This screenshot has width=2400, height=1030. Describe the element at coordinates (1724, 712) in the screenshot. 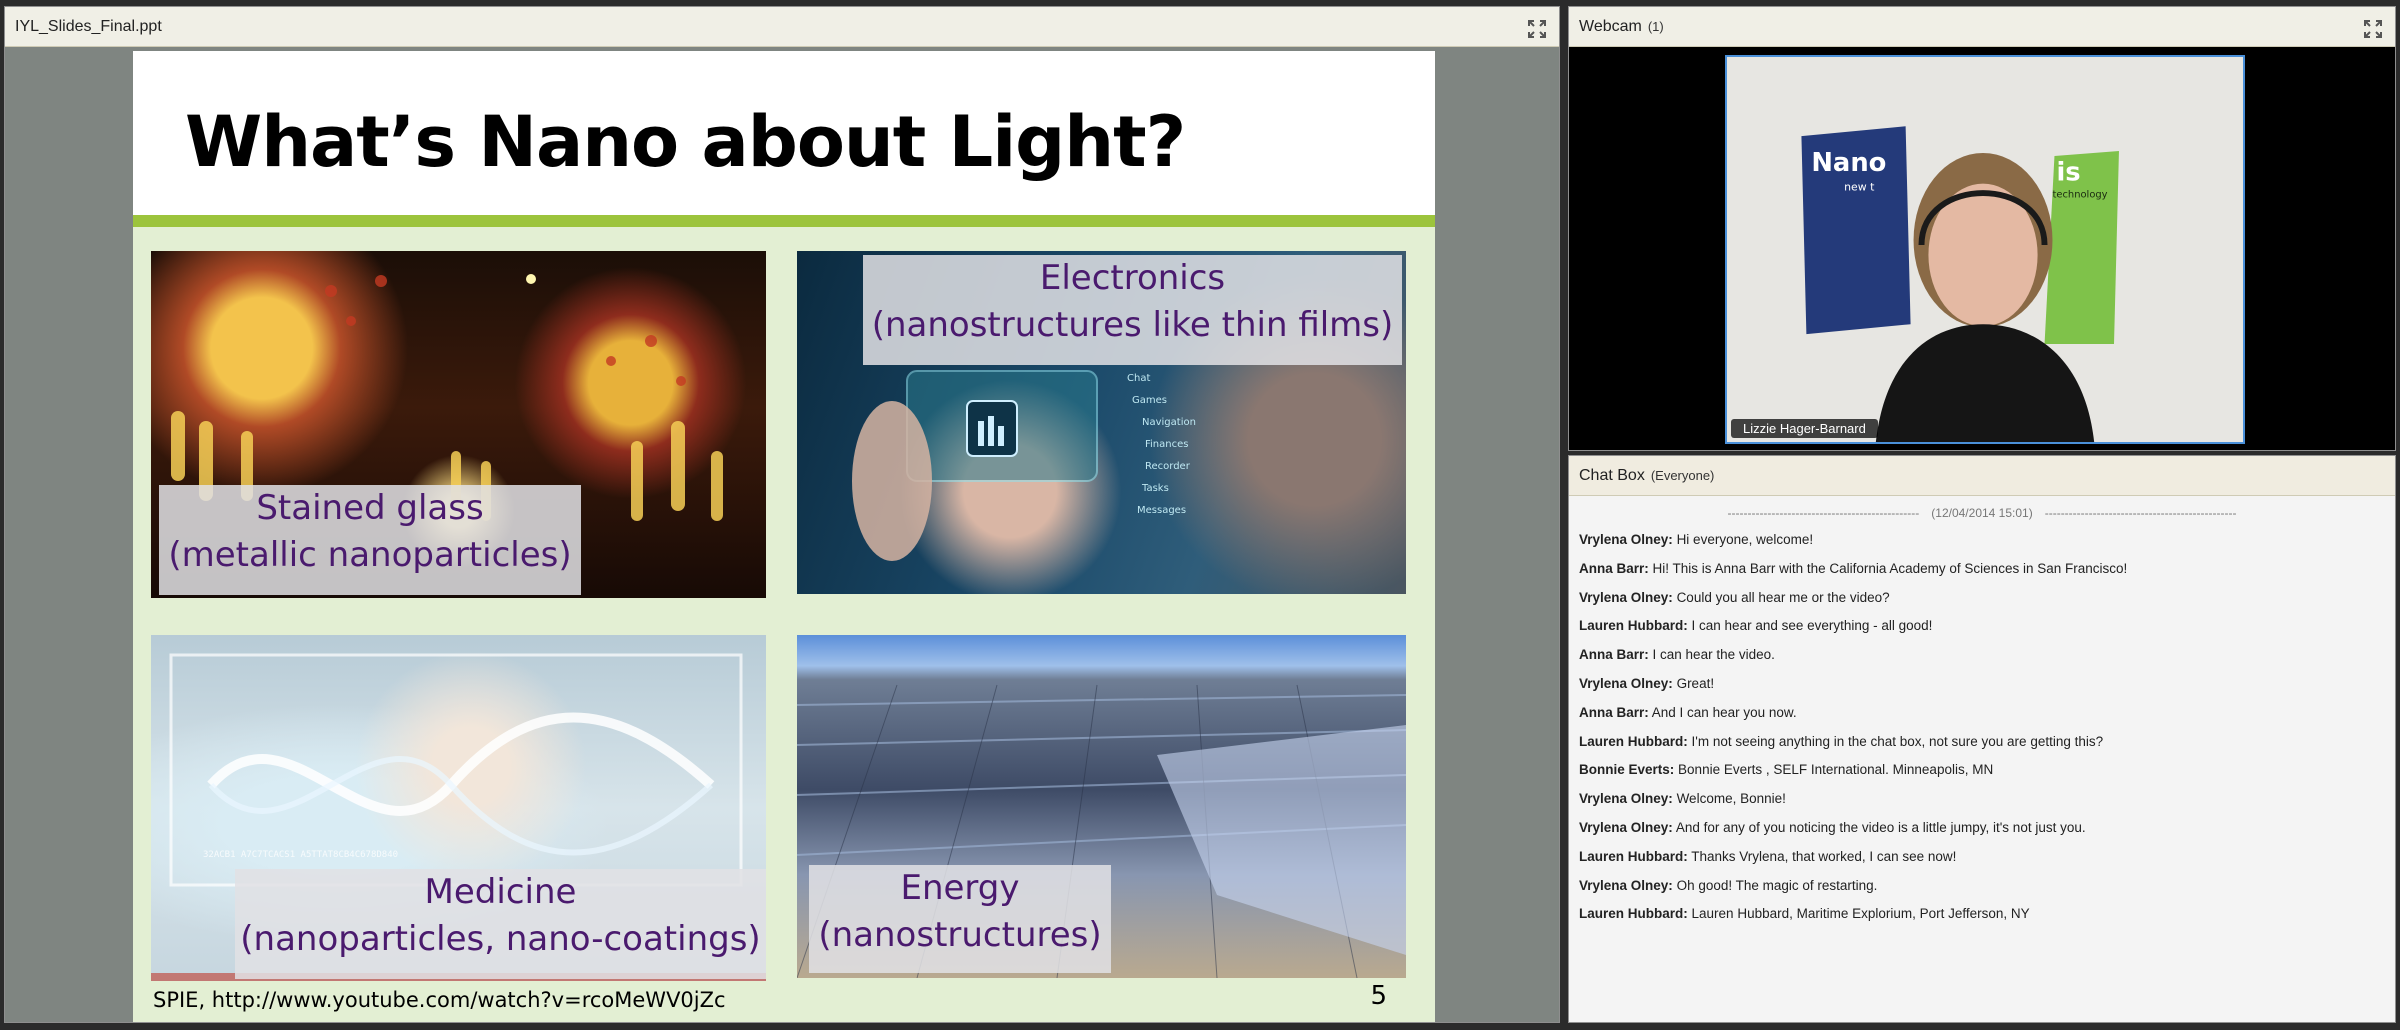

I see `chat-text: And I can hear you now.` at that location.